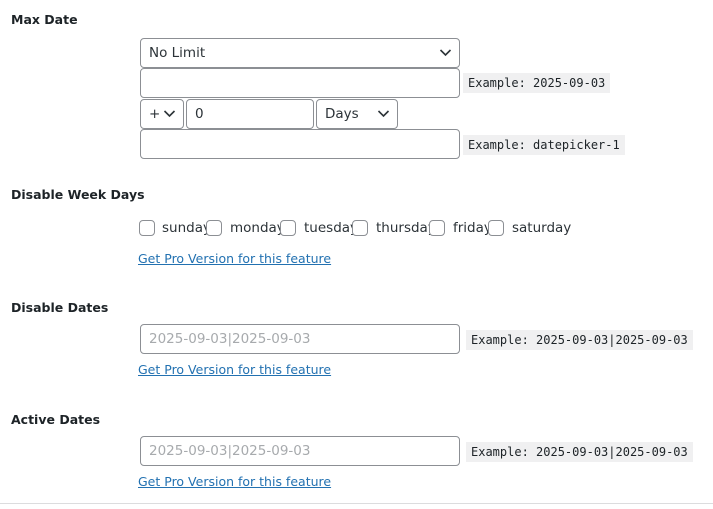  Describe the element at coordinates (186, 228) in the screenshot. I see `day-label-sunday: sunday` at that location.